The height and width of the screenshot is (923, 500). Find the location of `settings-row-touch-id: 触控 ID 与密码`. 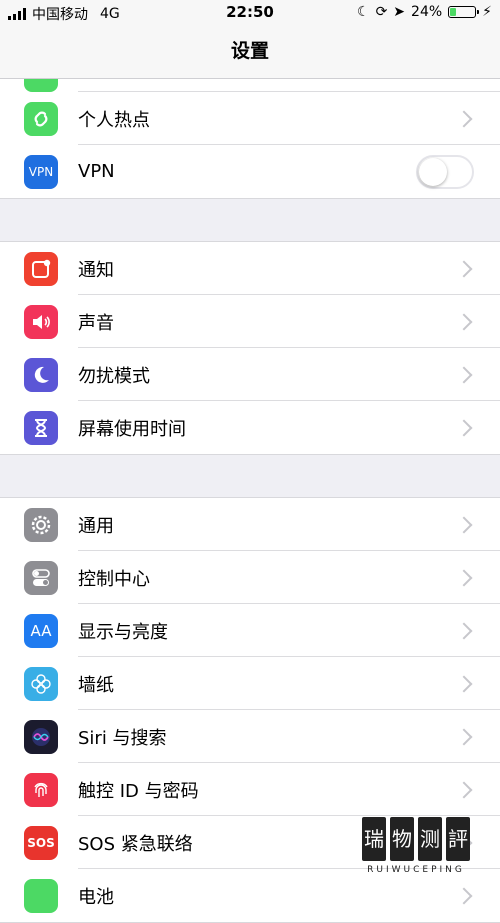

settings-row-touch-id: 触控 ID 与密码 is located at coordinates (250, 789).